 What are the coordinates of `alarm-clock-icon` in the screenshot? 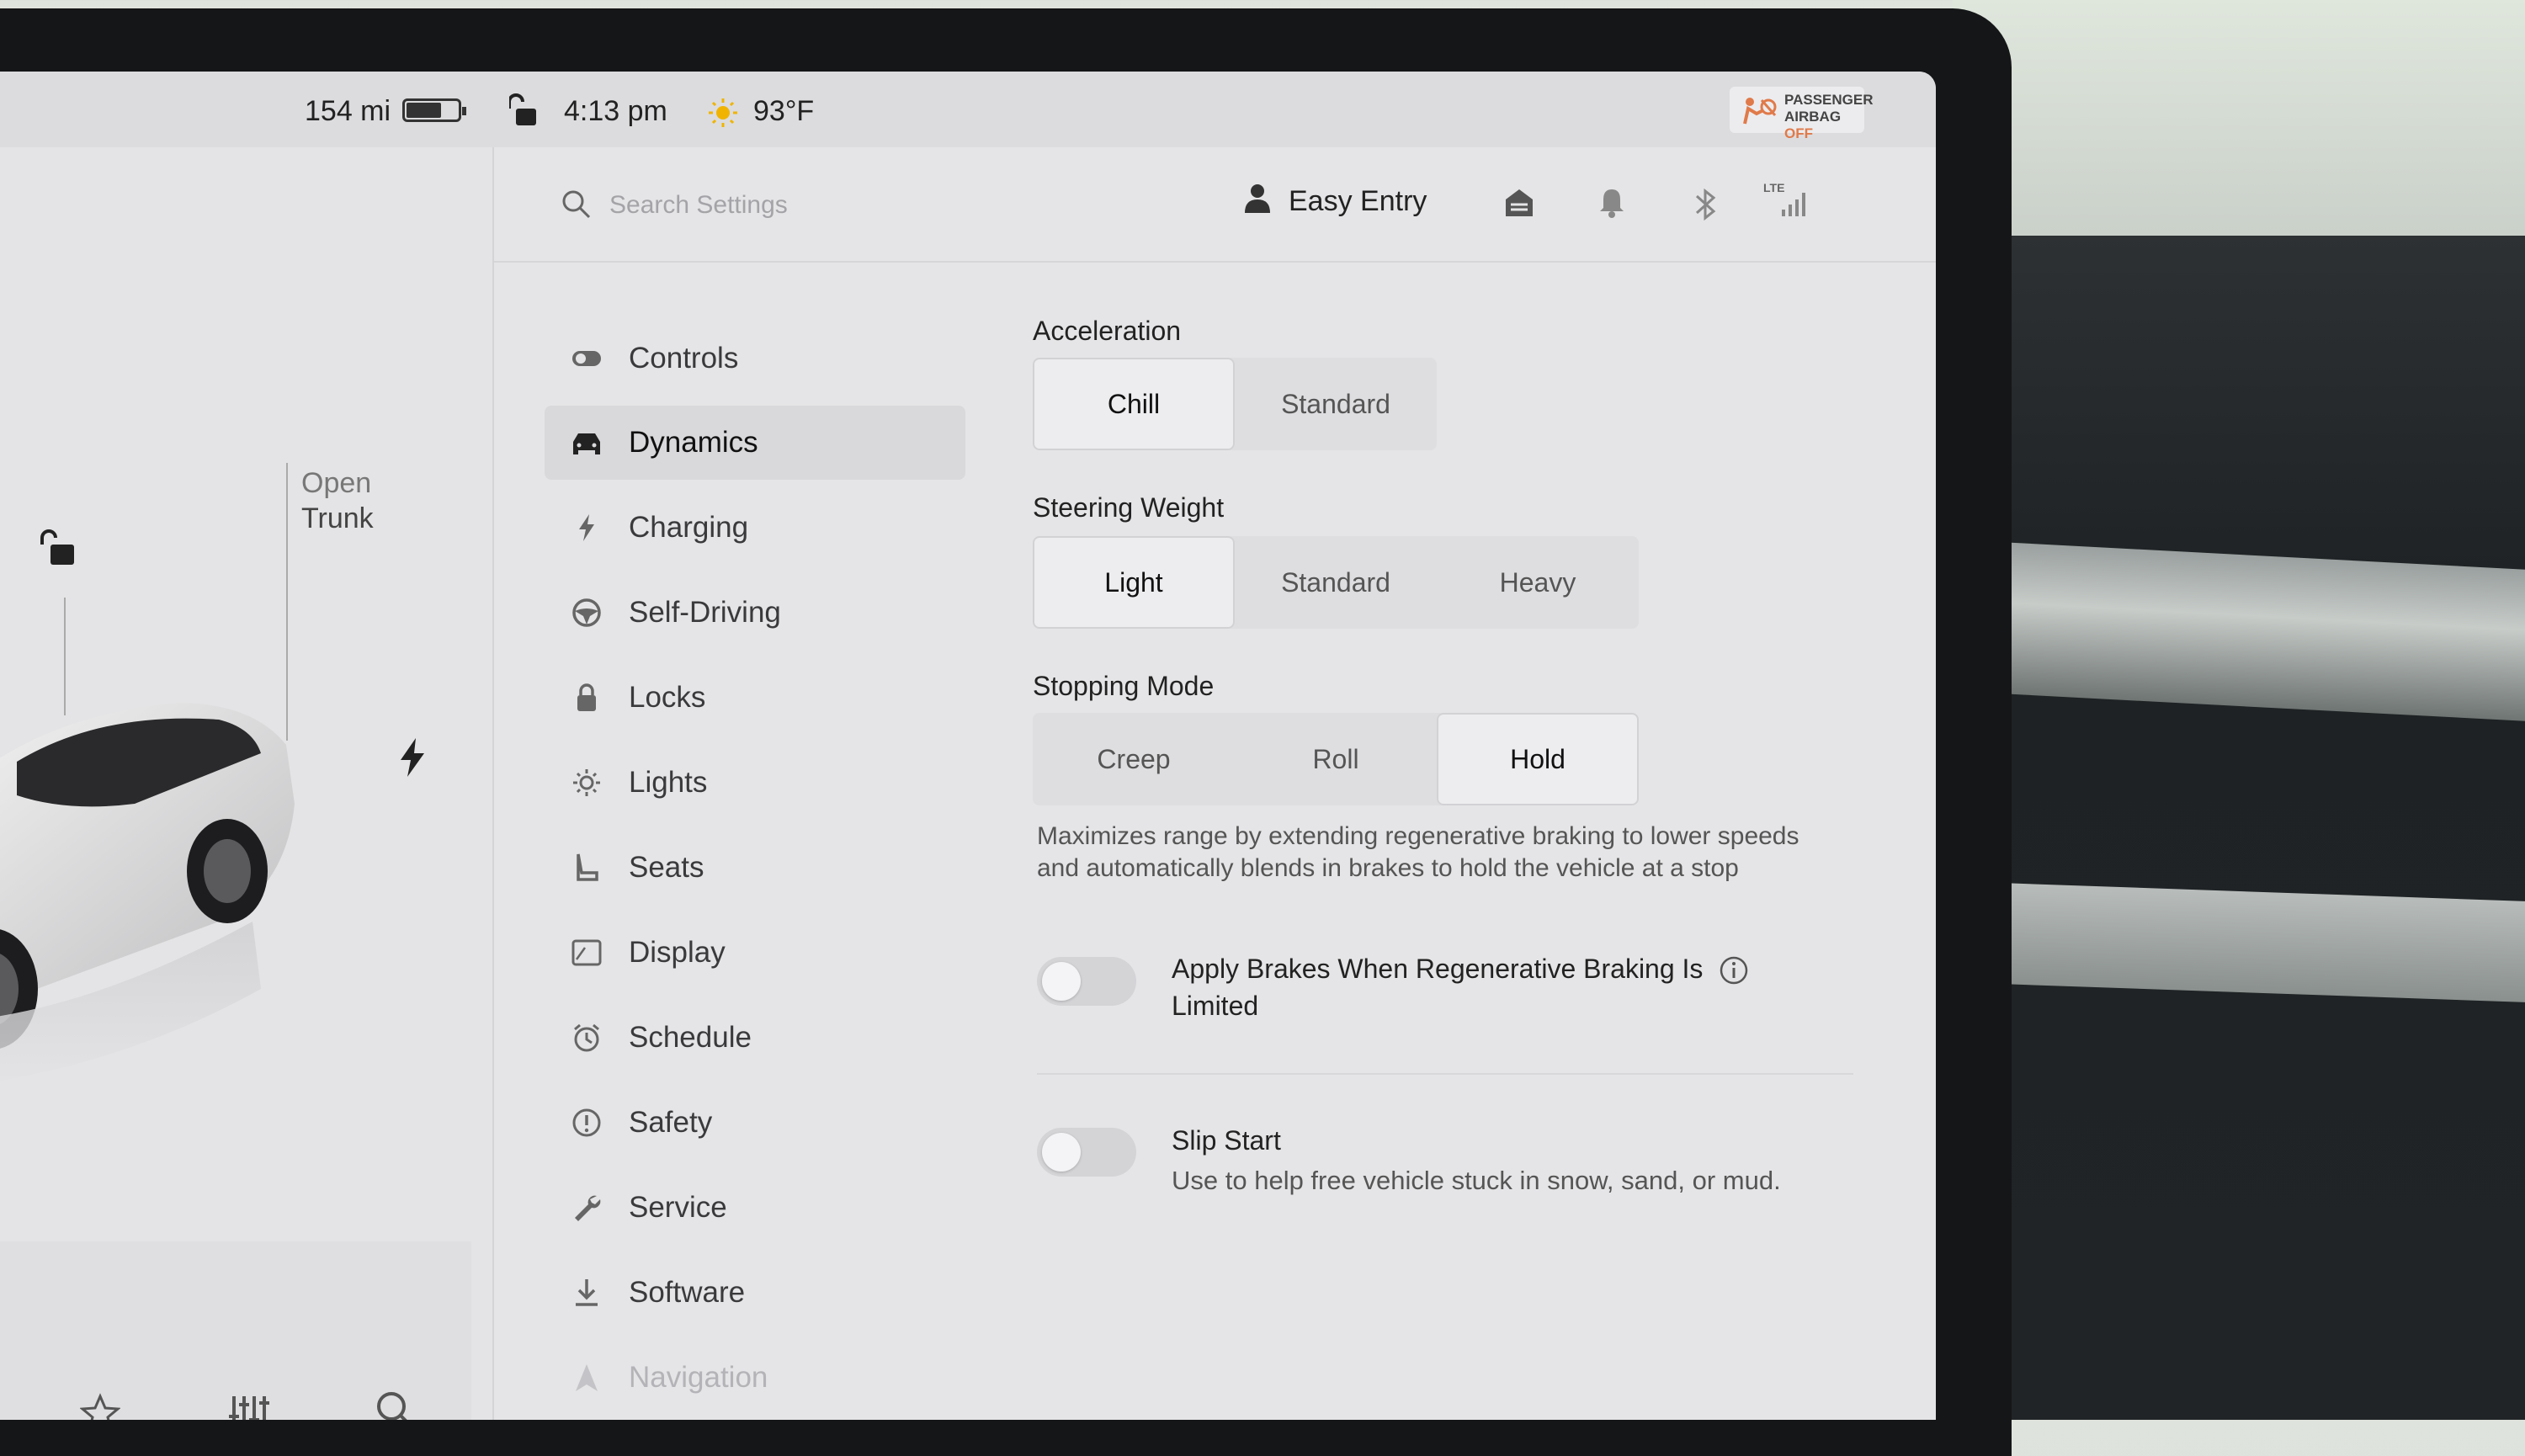 It's located at (586, 1038).